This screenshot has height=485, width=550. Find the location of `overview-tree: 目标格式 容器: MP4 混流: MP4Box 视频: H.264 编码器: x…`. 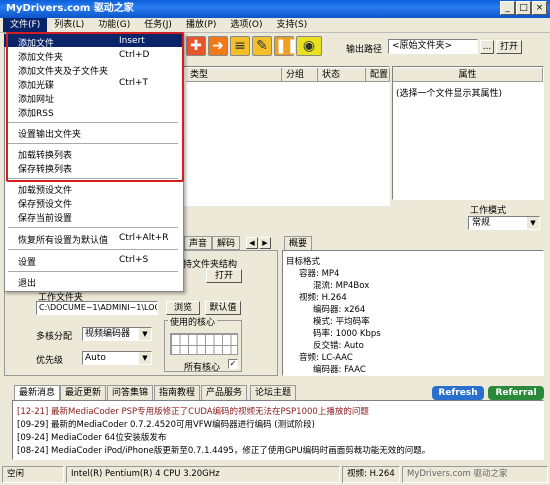

overview-tree: 目标格式 容器: MP4 混流: MP4Box 视频: H.264 编码器: x… is located at coordinates (413, 313).